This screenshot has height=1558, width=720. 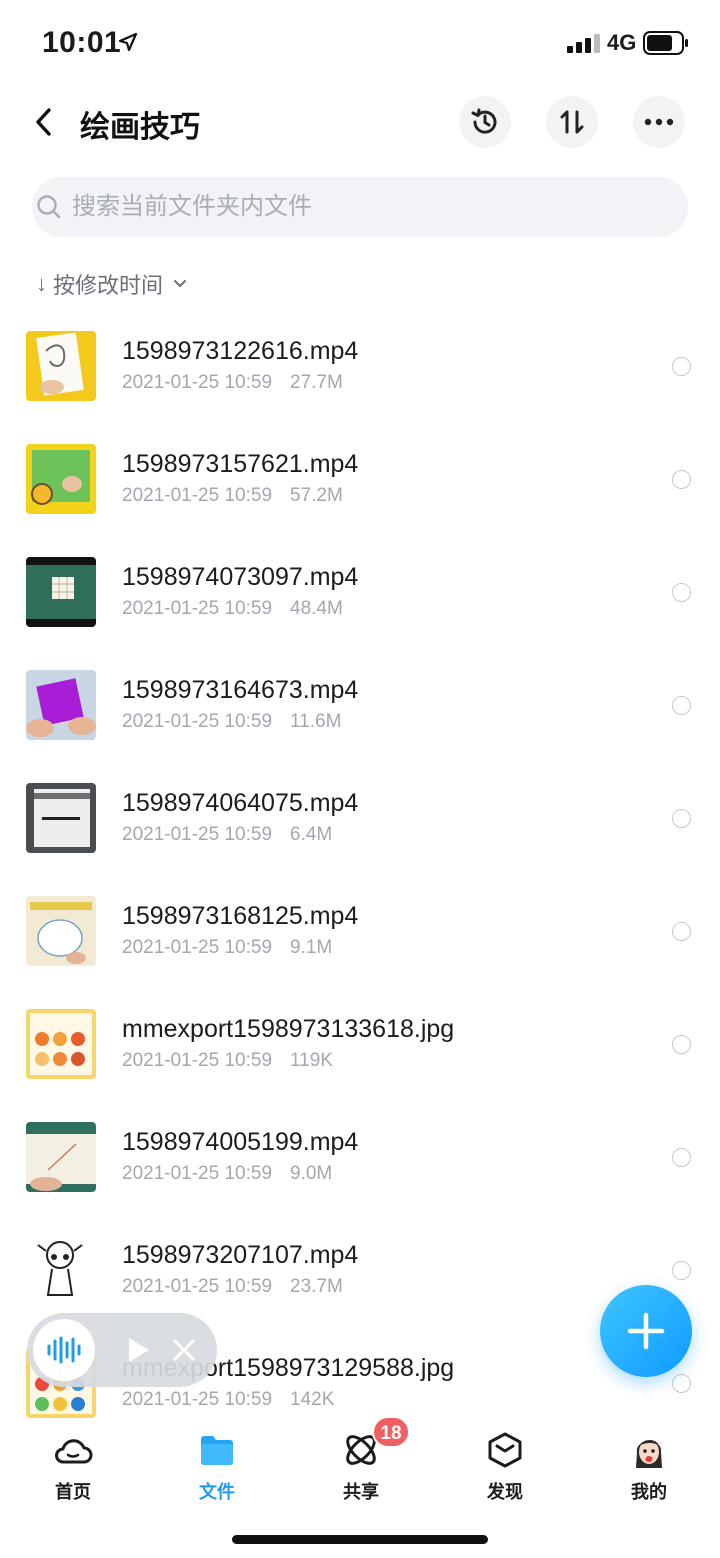 What do you see at coordinates (360, 479) in the screenshot?
I see `file-row: 1598973157621.mp4 2021-01-25 10:59 57.2M` at bounding box center [360, 479].